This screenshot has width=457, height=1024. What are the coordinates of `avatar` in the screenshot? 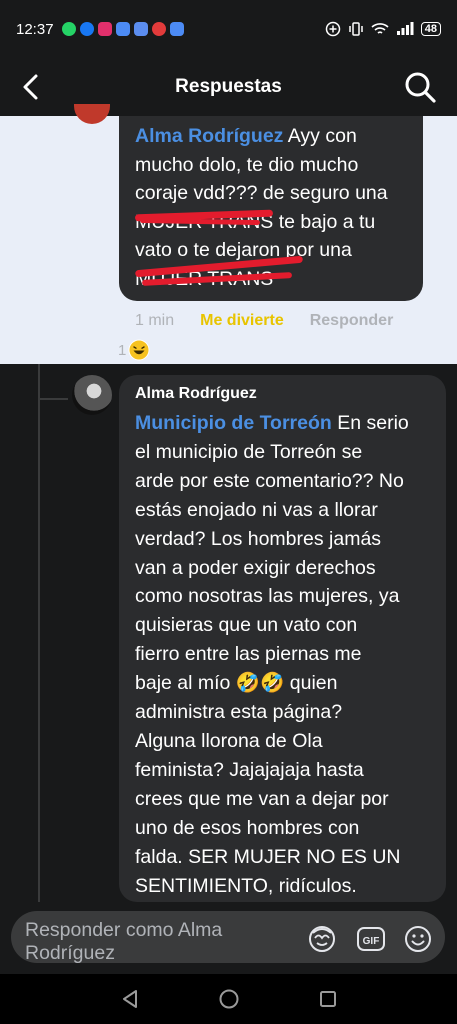 It's located at (92, 395).